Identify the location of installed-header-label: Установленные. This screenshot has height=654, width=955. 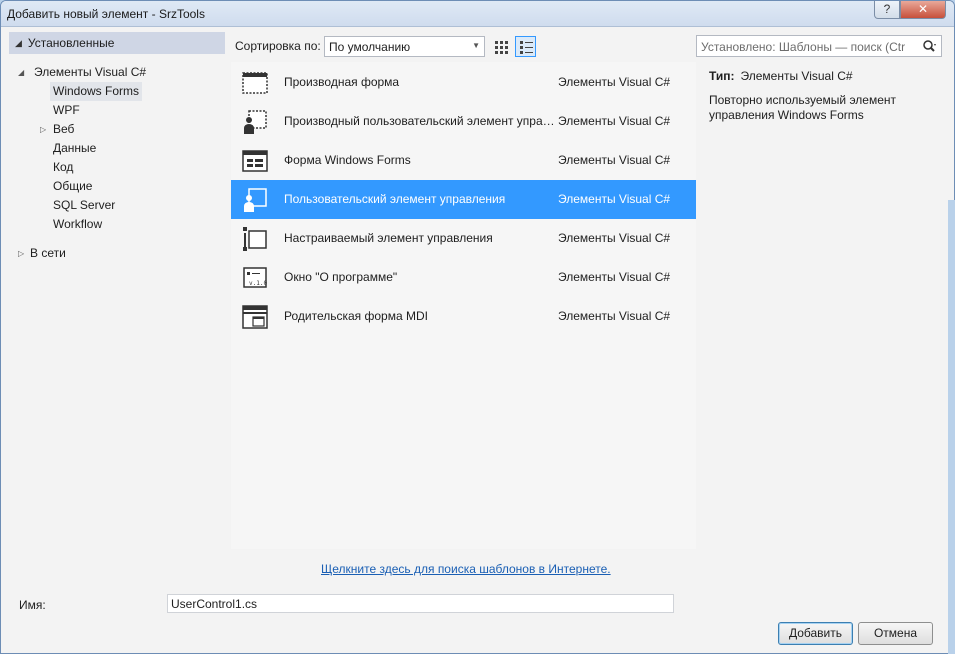
(71, 43).